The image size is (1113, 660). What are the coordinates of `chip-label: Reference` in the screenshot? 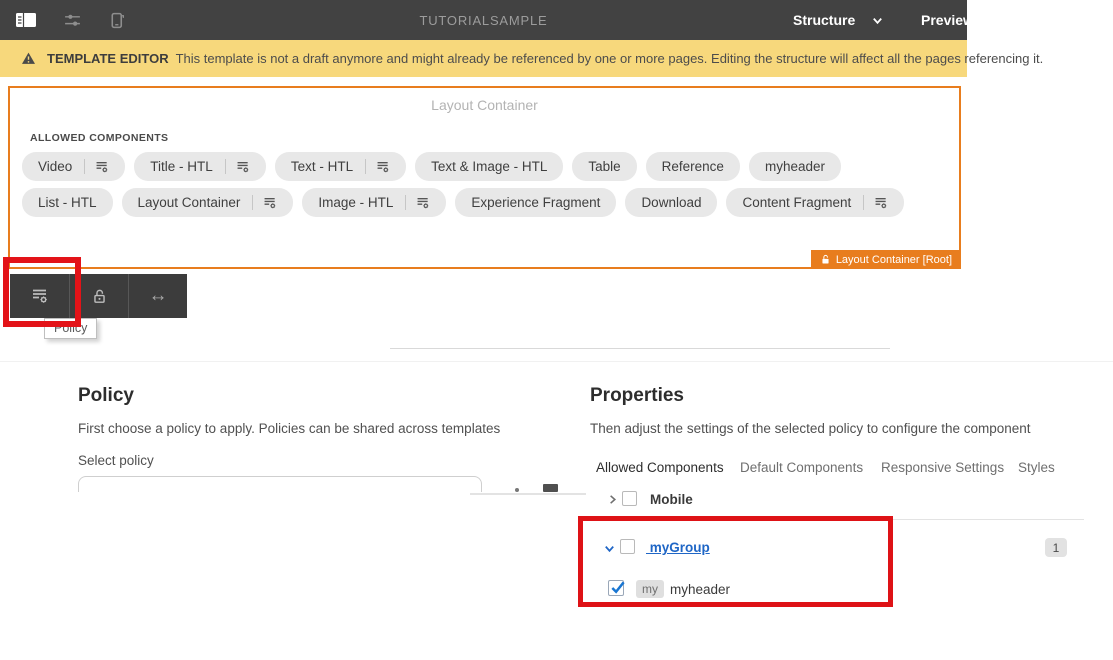 It's located at (692, 166).